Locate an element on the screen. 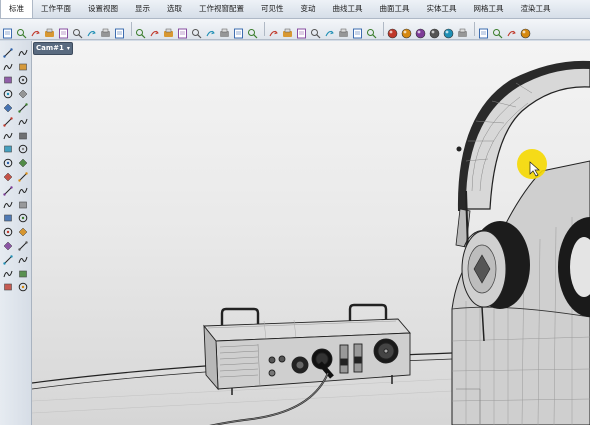  material-icon is located at coordinates (371, 31).